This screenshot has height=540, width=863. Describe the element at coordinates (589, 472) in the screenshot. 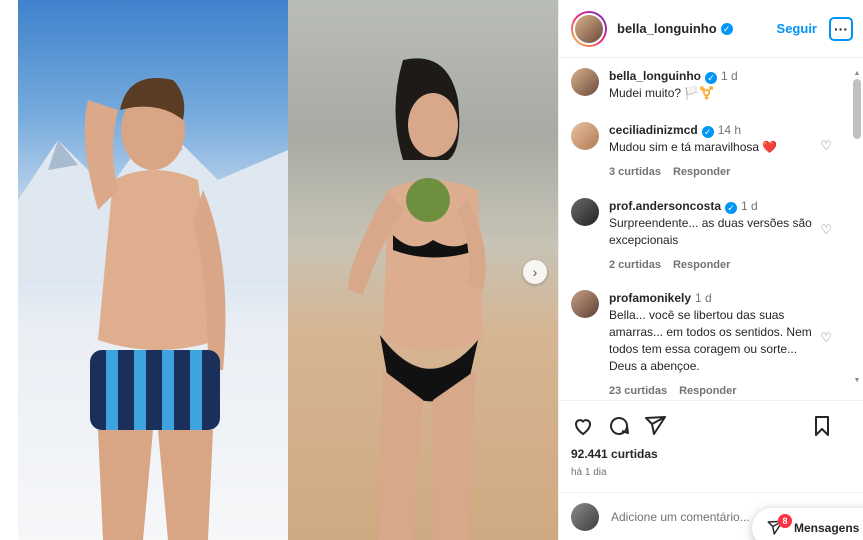

I see `post-date: há 1 dia` at that location.